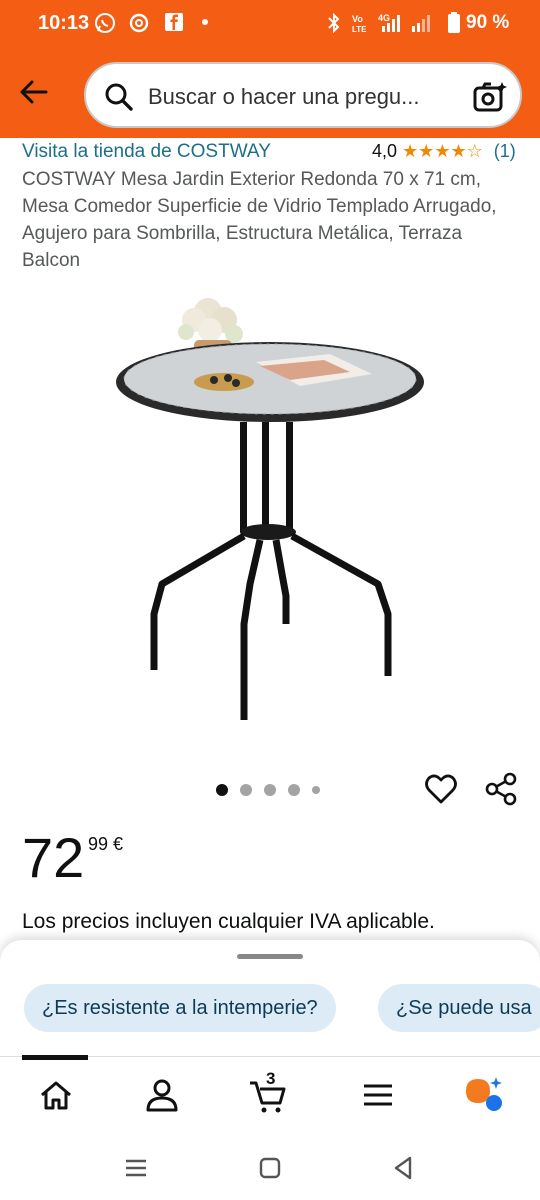  I want to click on price-decimal: 99 €, so click(106, 844).